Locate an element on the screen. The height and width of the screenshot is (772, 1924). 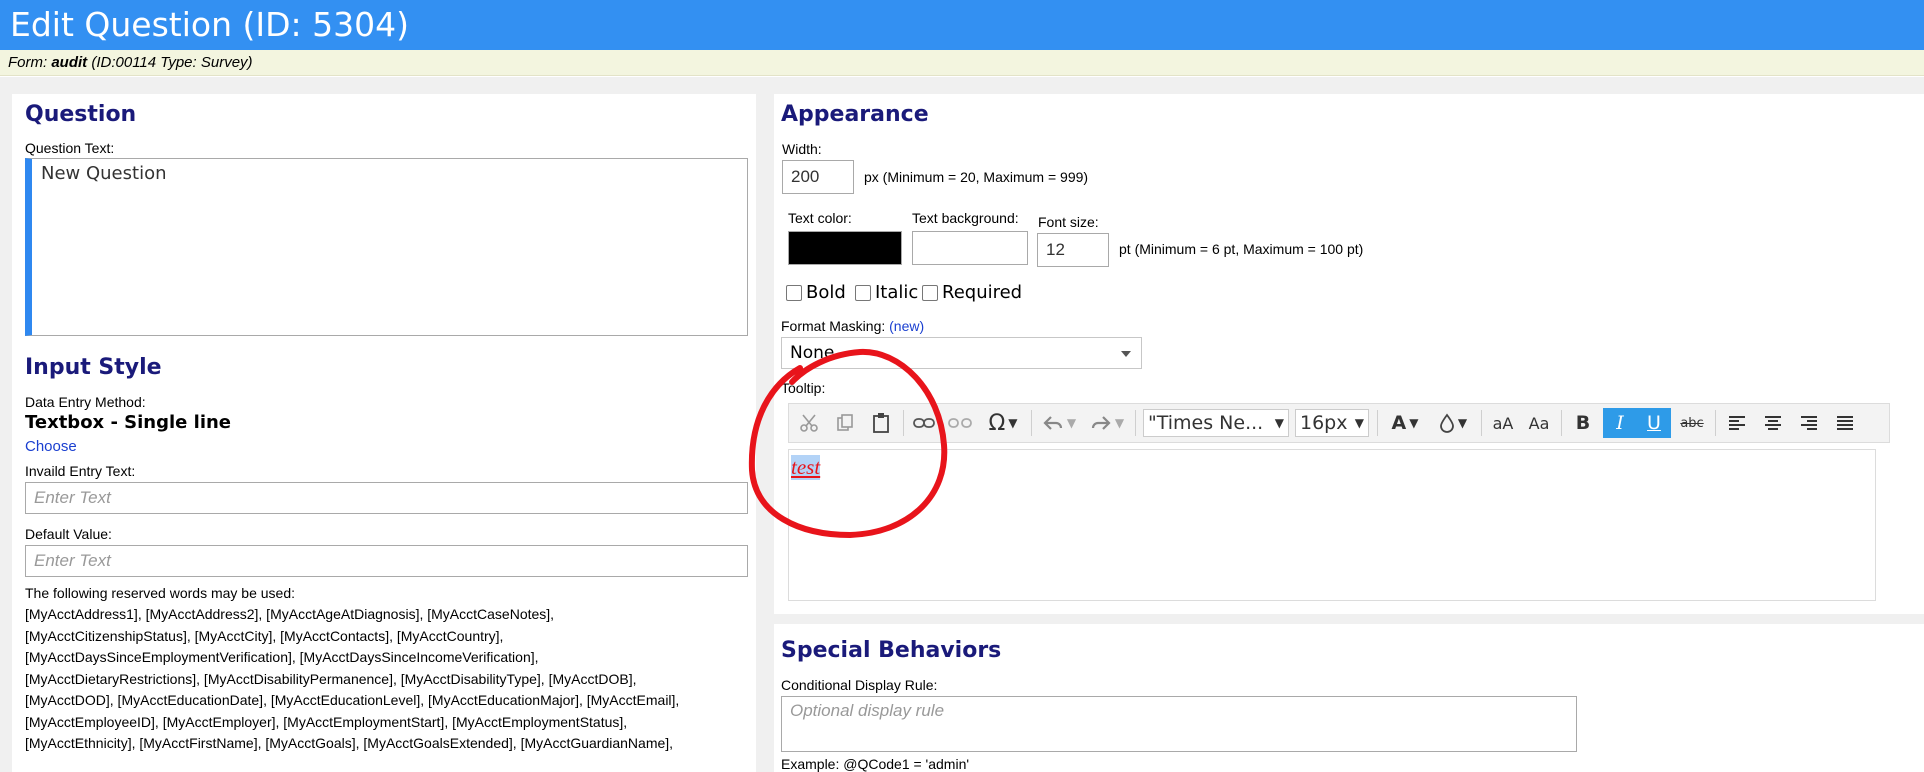
width-label: Width: is located at coordinates (802, 149).